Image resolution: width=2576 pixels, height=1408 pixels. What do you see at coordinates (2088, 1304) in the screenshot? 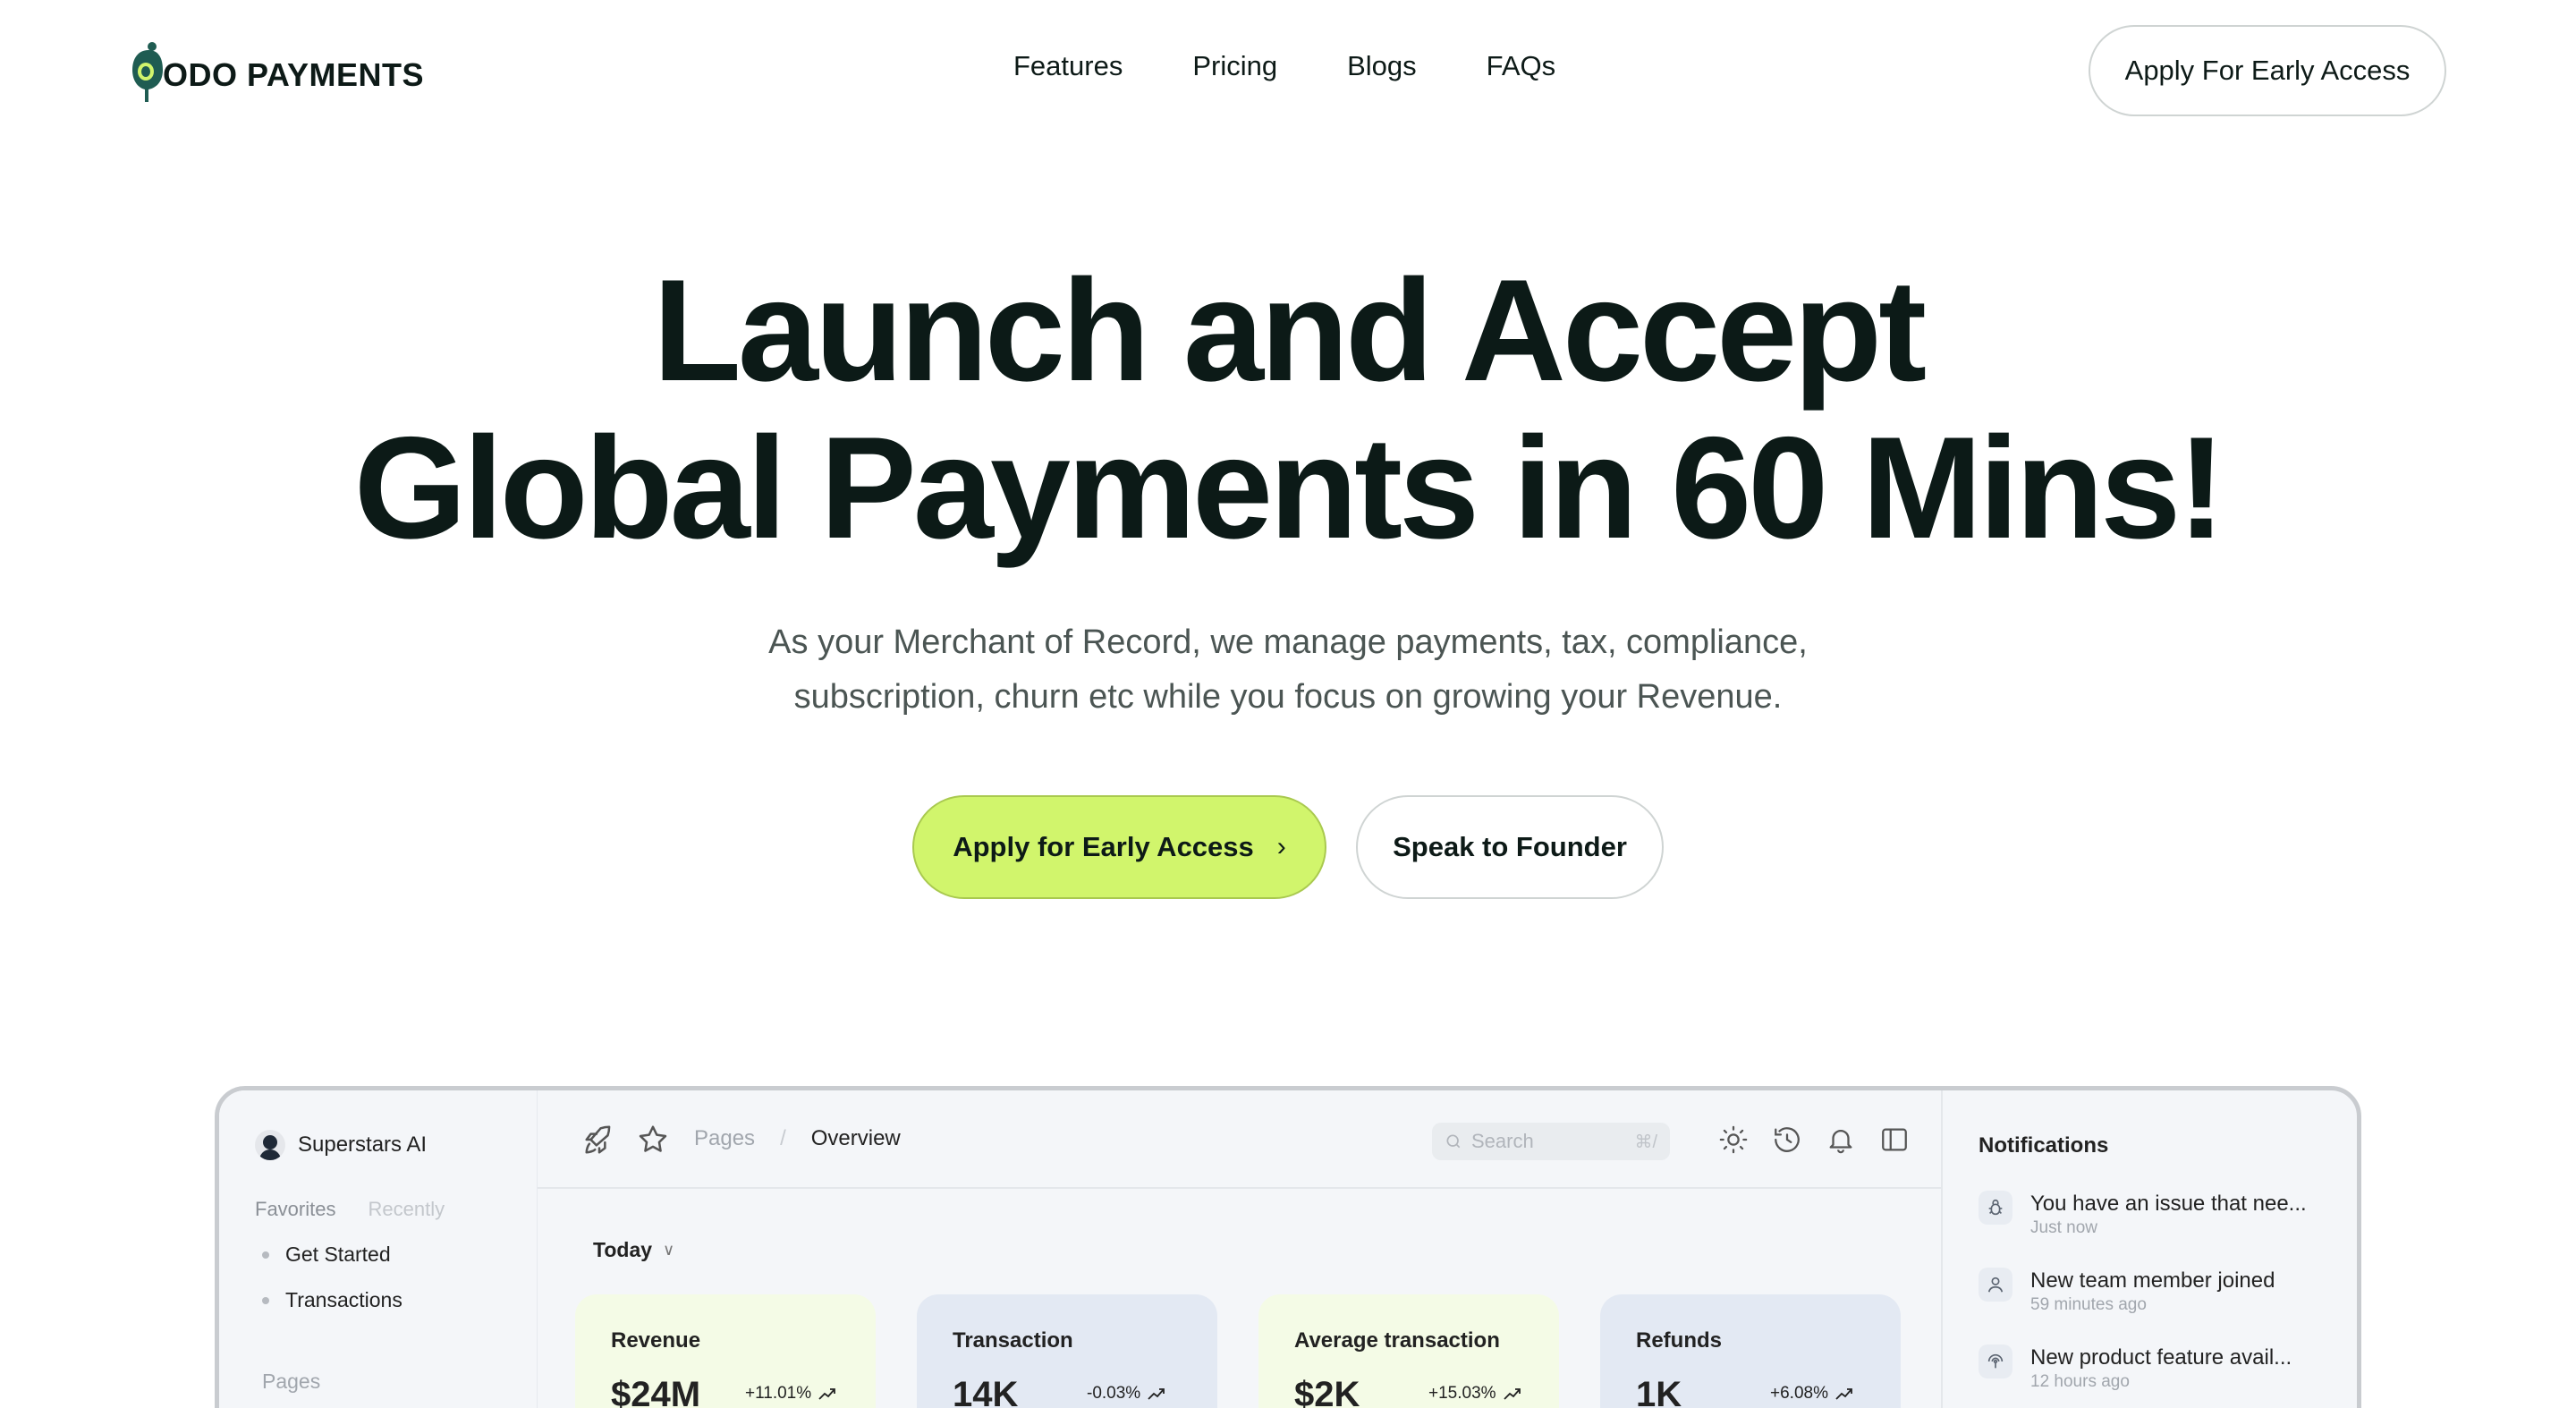
I see `notification-time: 59 minutes ago` at bounding box center [2088, 1304].